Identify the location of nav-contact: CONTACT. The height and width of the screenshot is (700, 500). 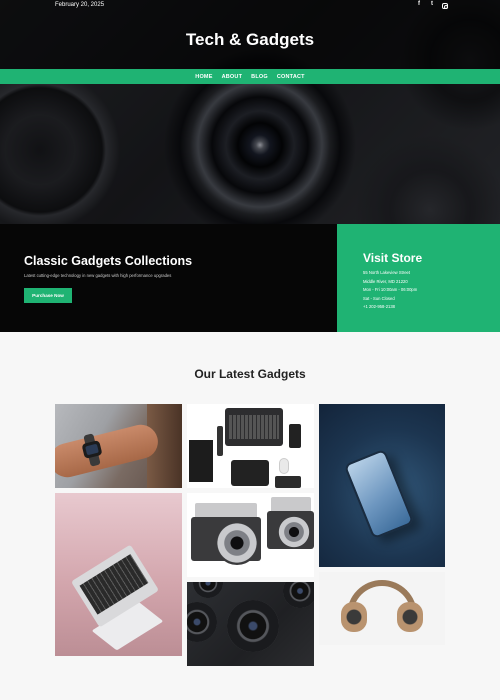
(291, 77).